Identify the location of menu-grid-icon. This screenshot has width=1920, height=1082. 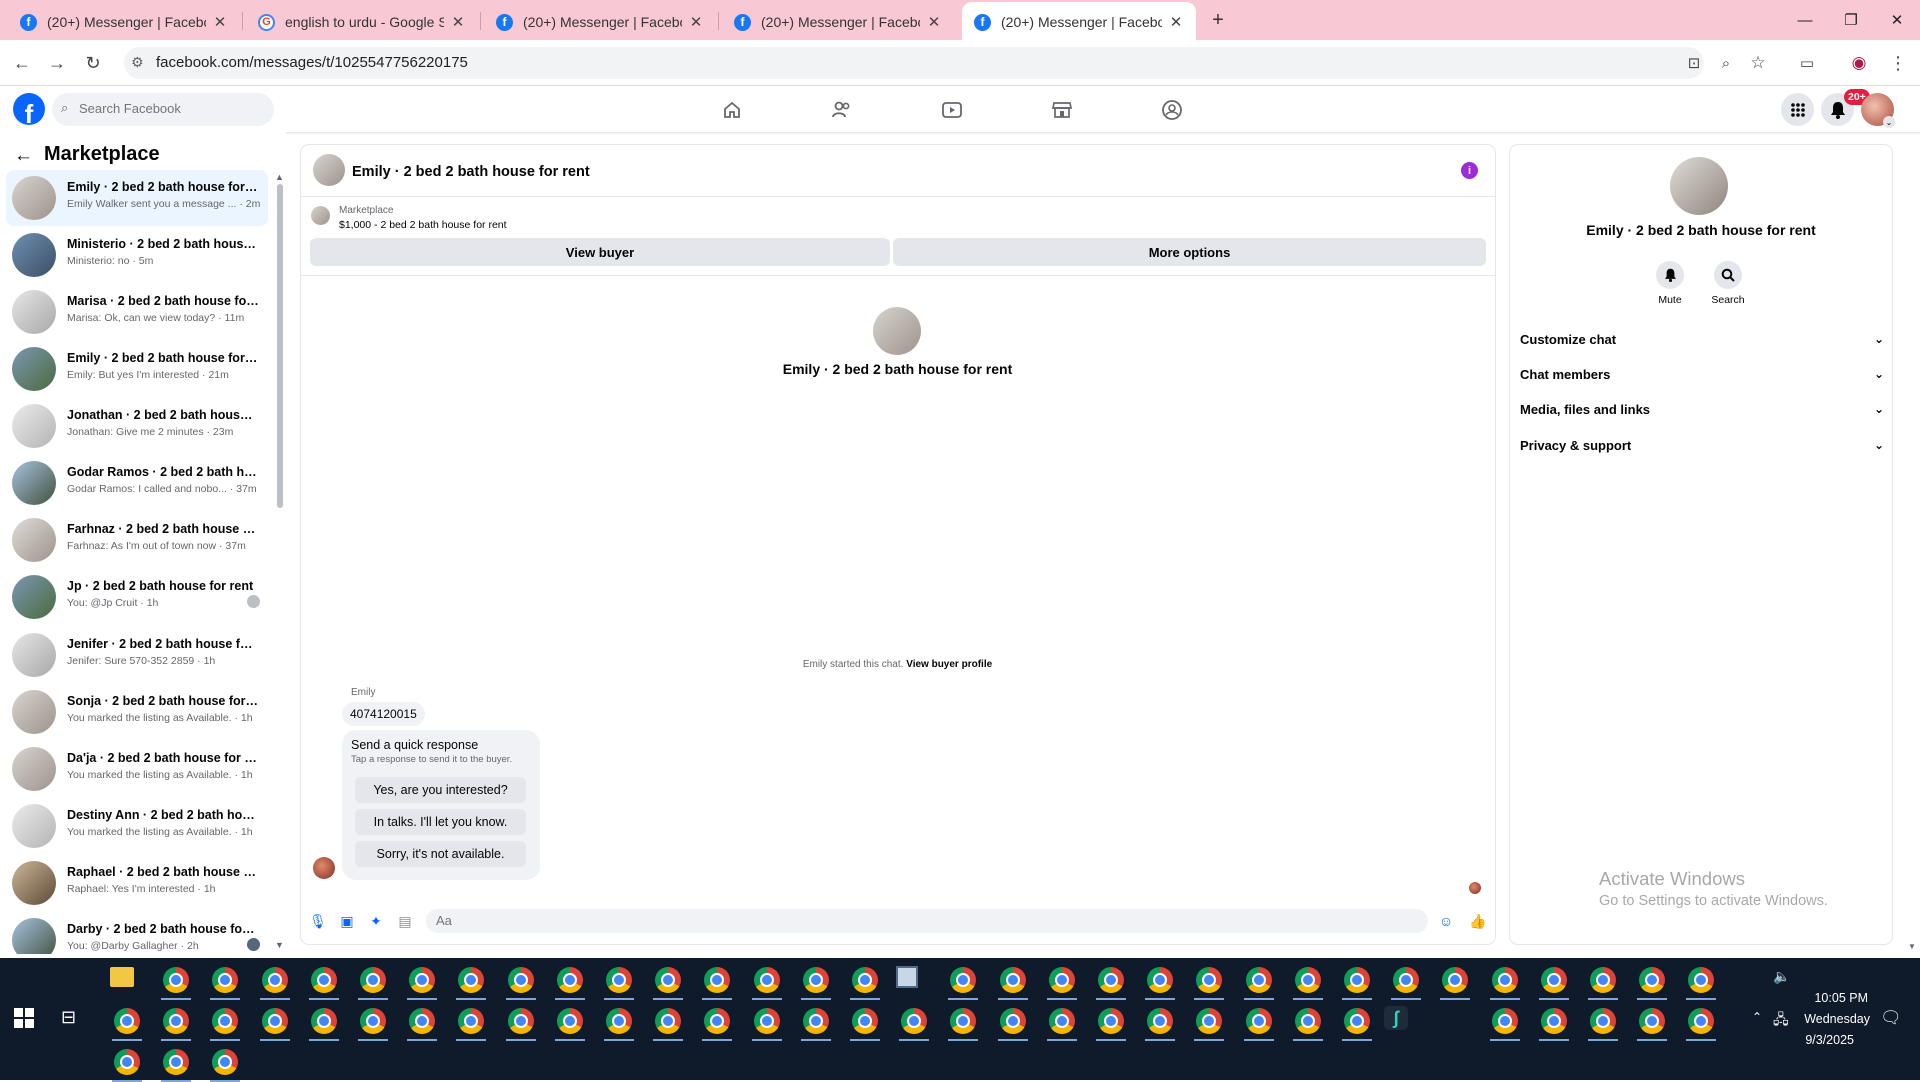
(1797, 109).